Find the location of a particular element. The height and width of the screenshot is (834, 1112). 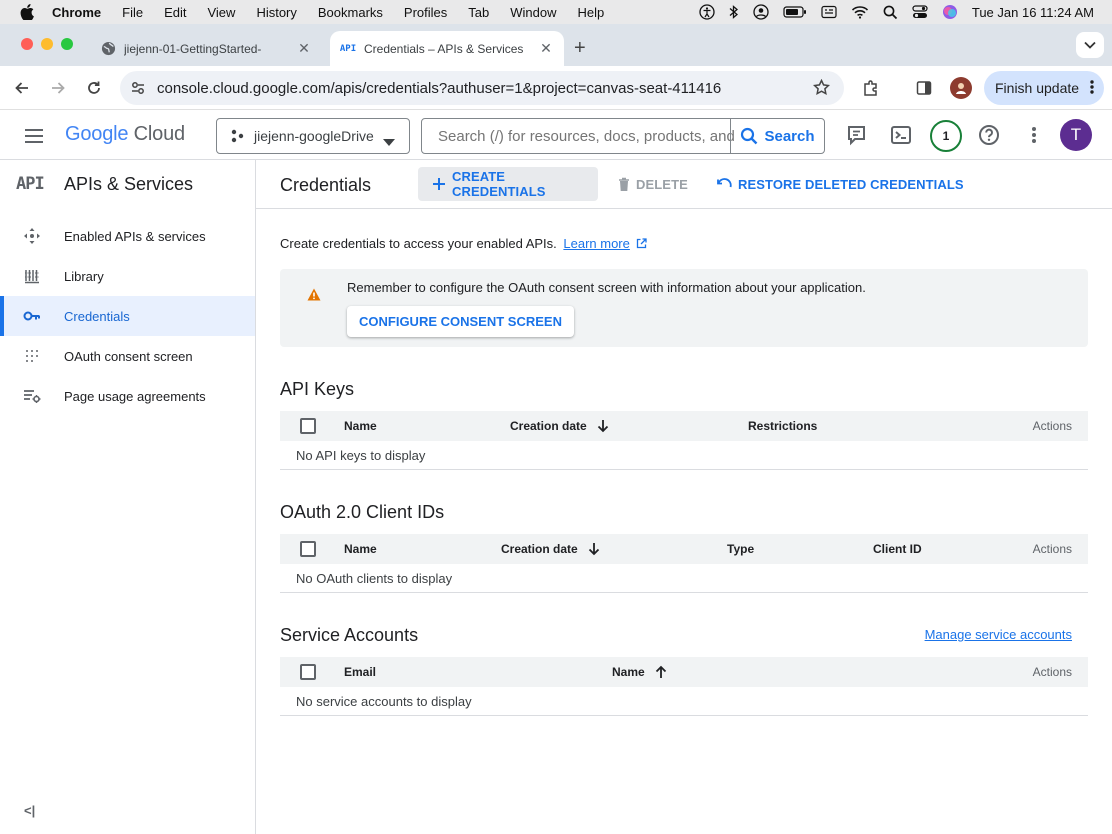

api-icon: API is located at coordinates (30, 184).